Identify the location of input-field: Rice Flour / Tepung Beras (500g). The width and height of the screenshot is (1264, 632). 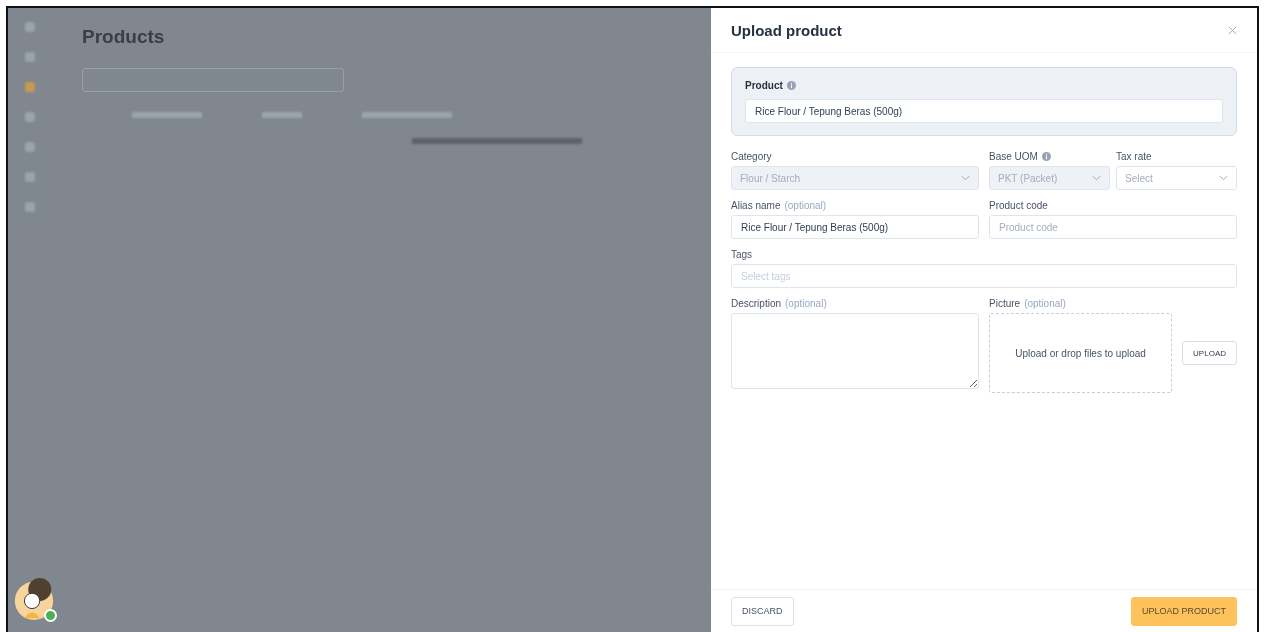
(855, 227).